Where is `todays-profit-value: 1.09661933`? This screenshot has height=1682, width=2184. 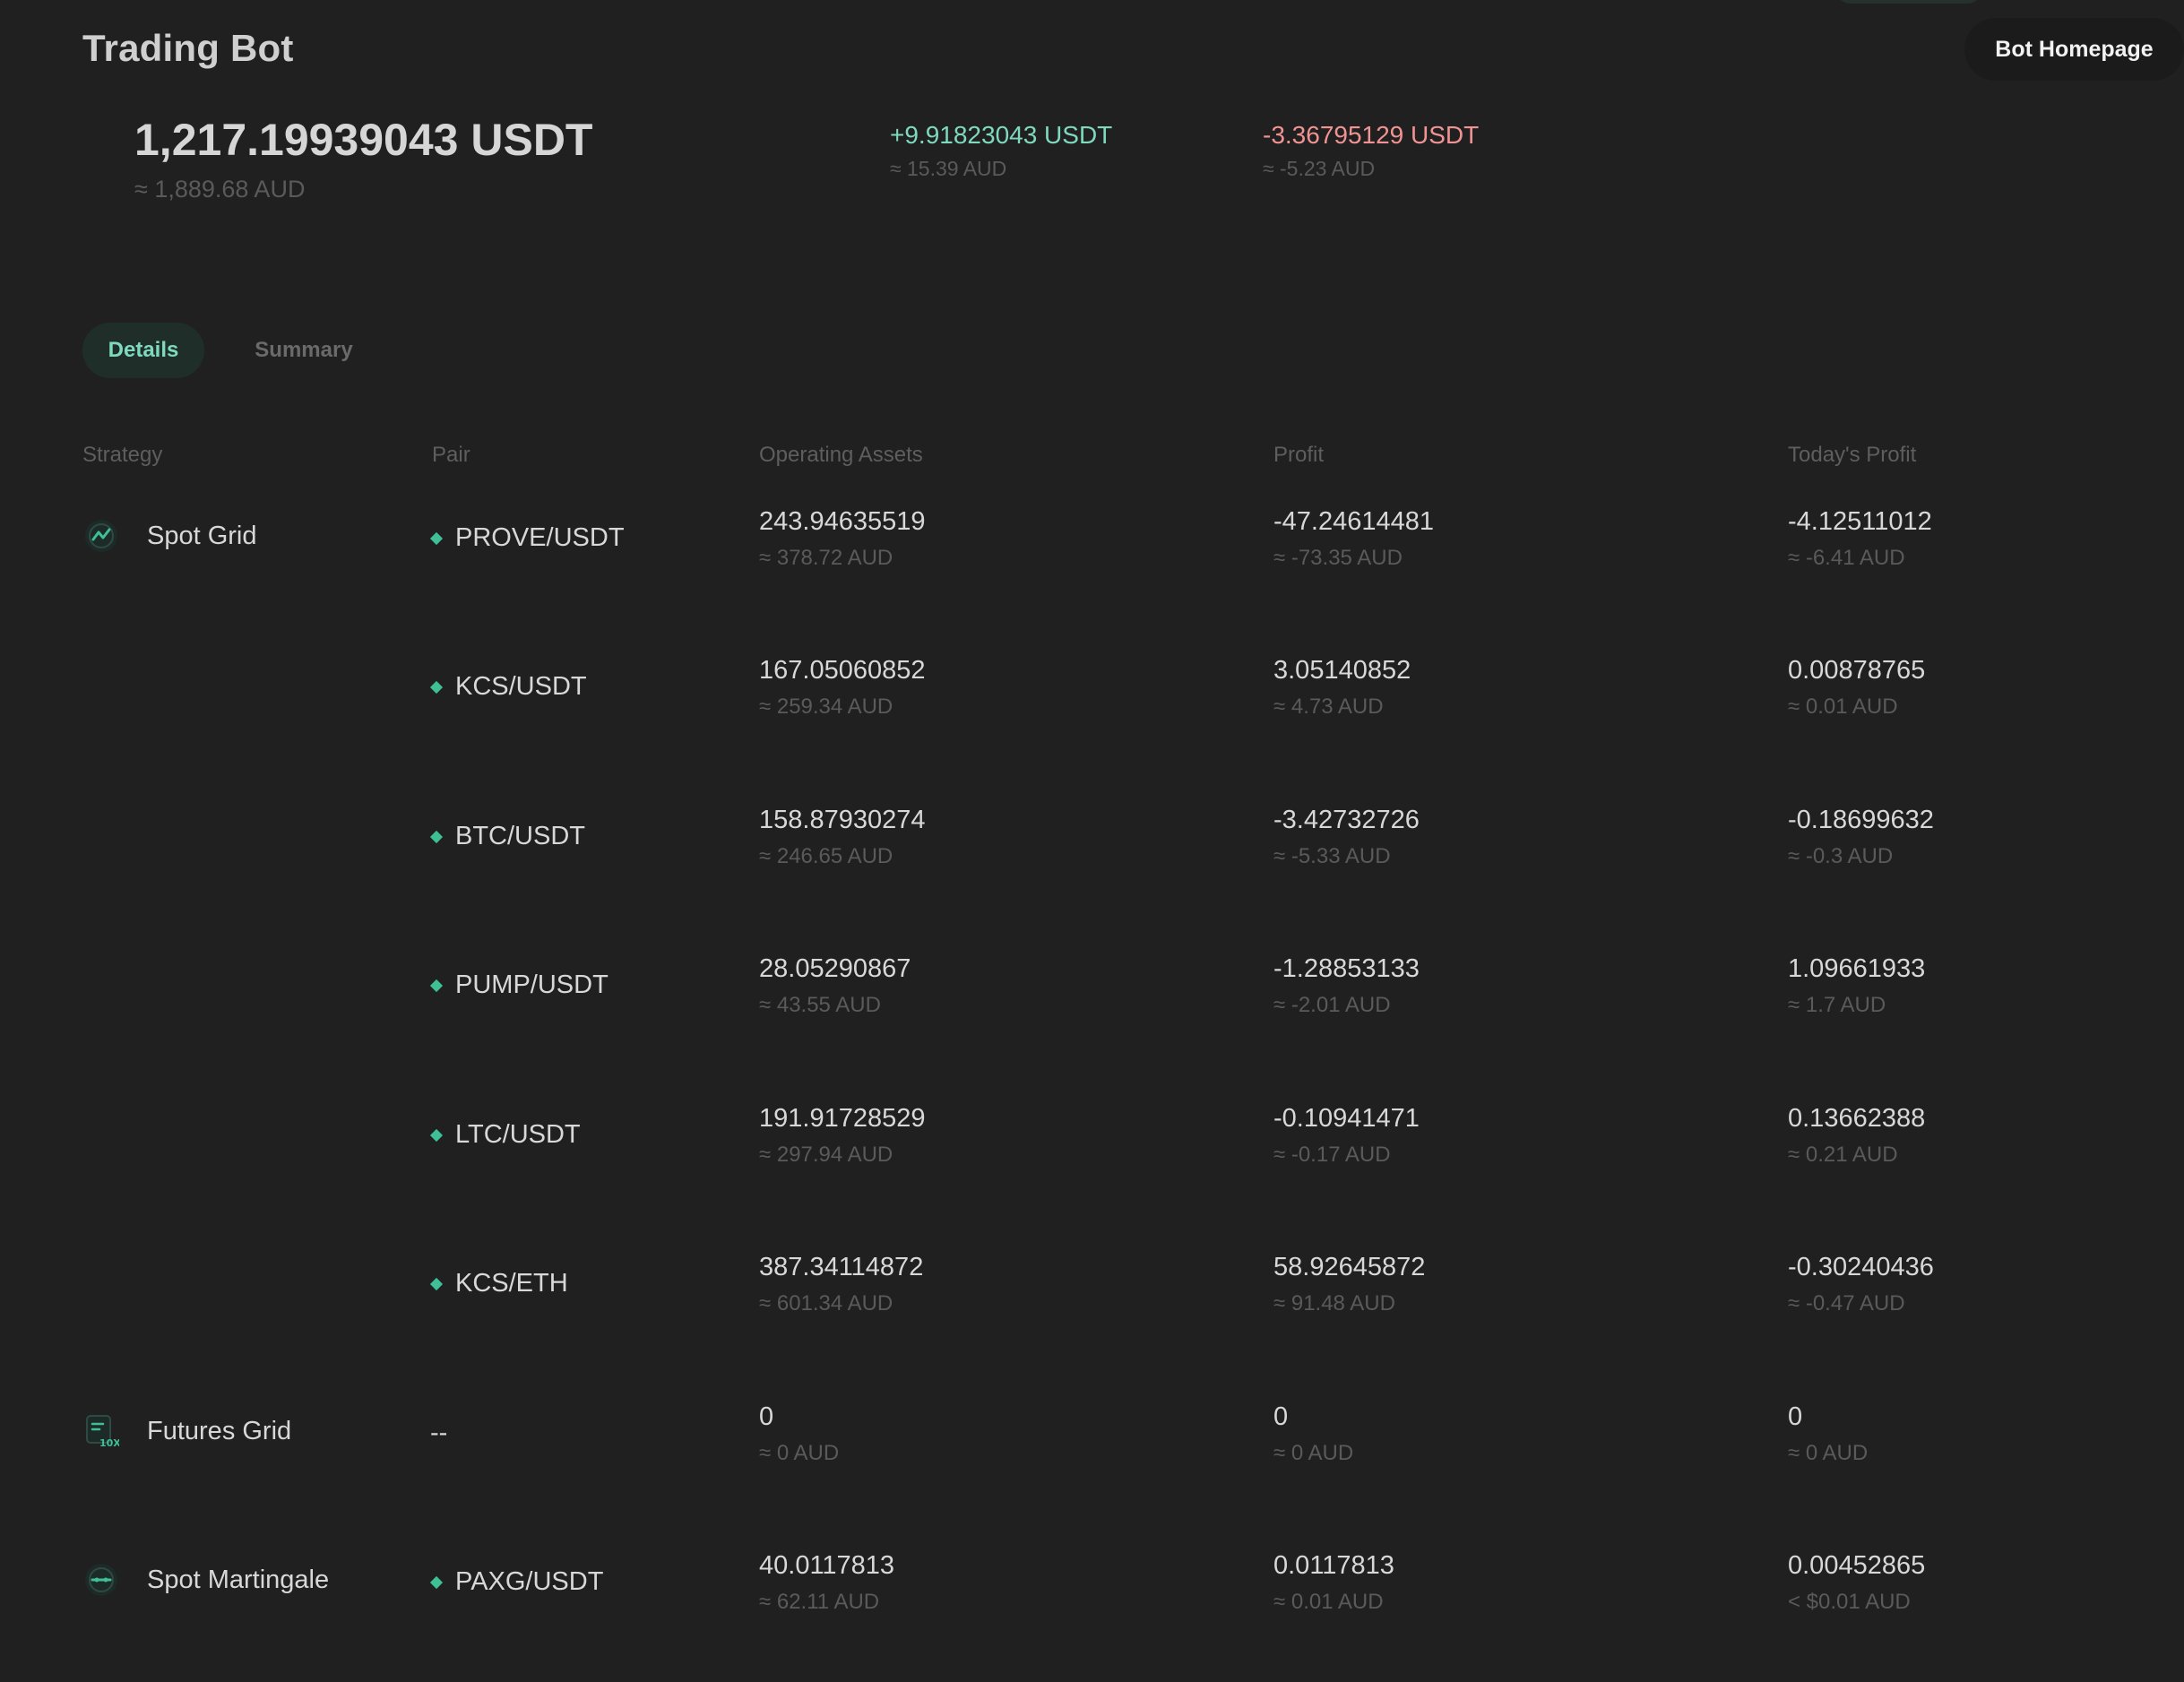
todays-profit-value: 1.09661933 is located at coordinates (1857, 969).